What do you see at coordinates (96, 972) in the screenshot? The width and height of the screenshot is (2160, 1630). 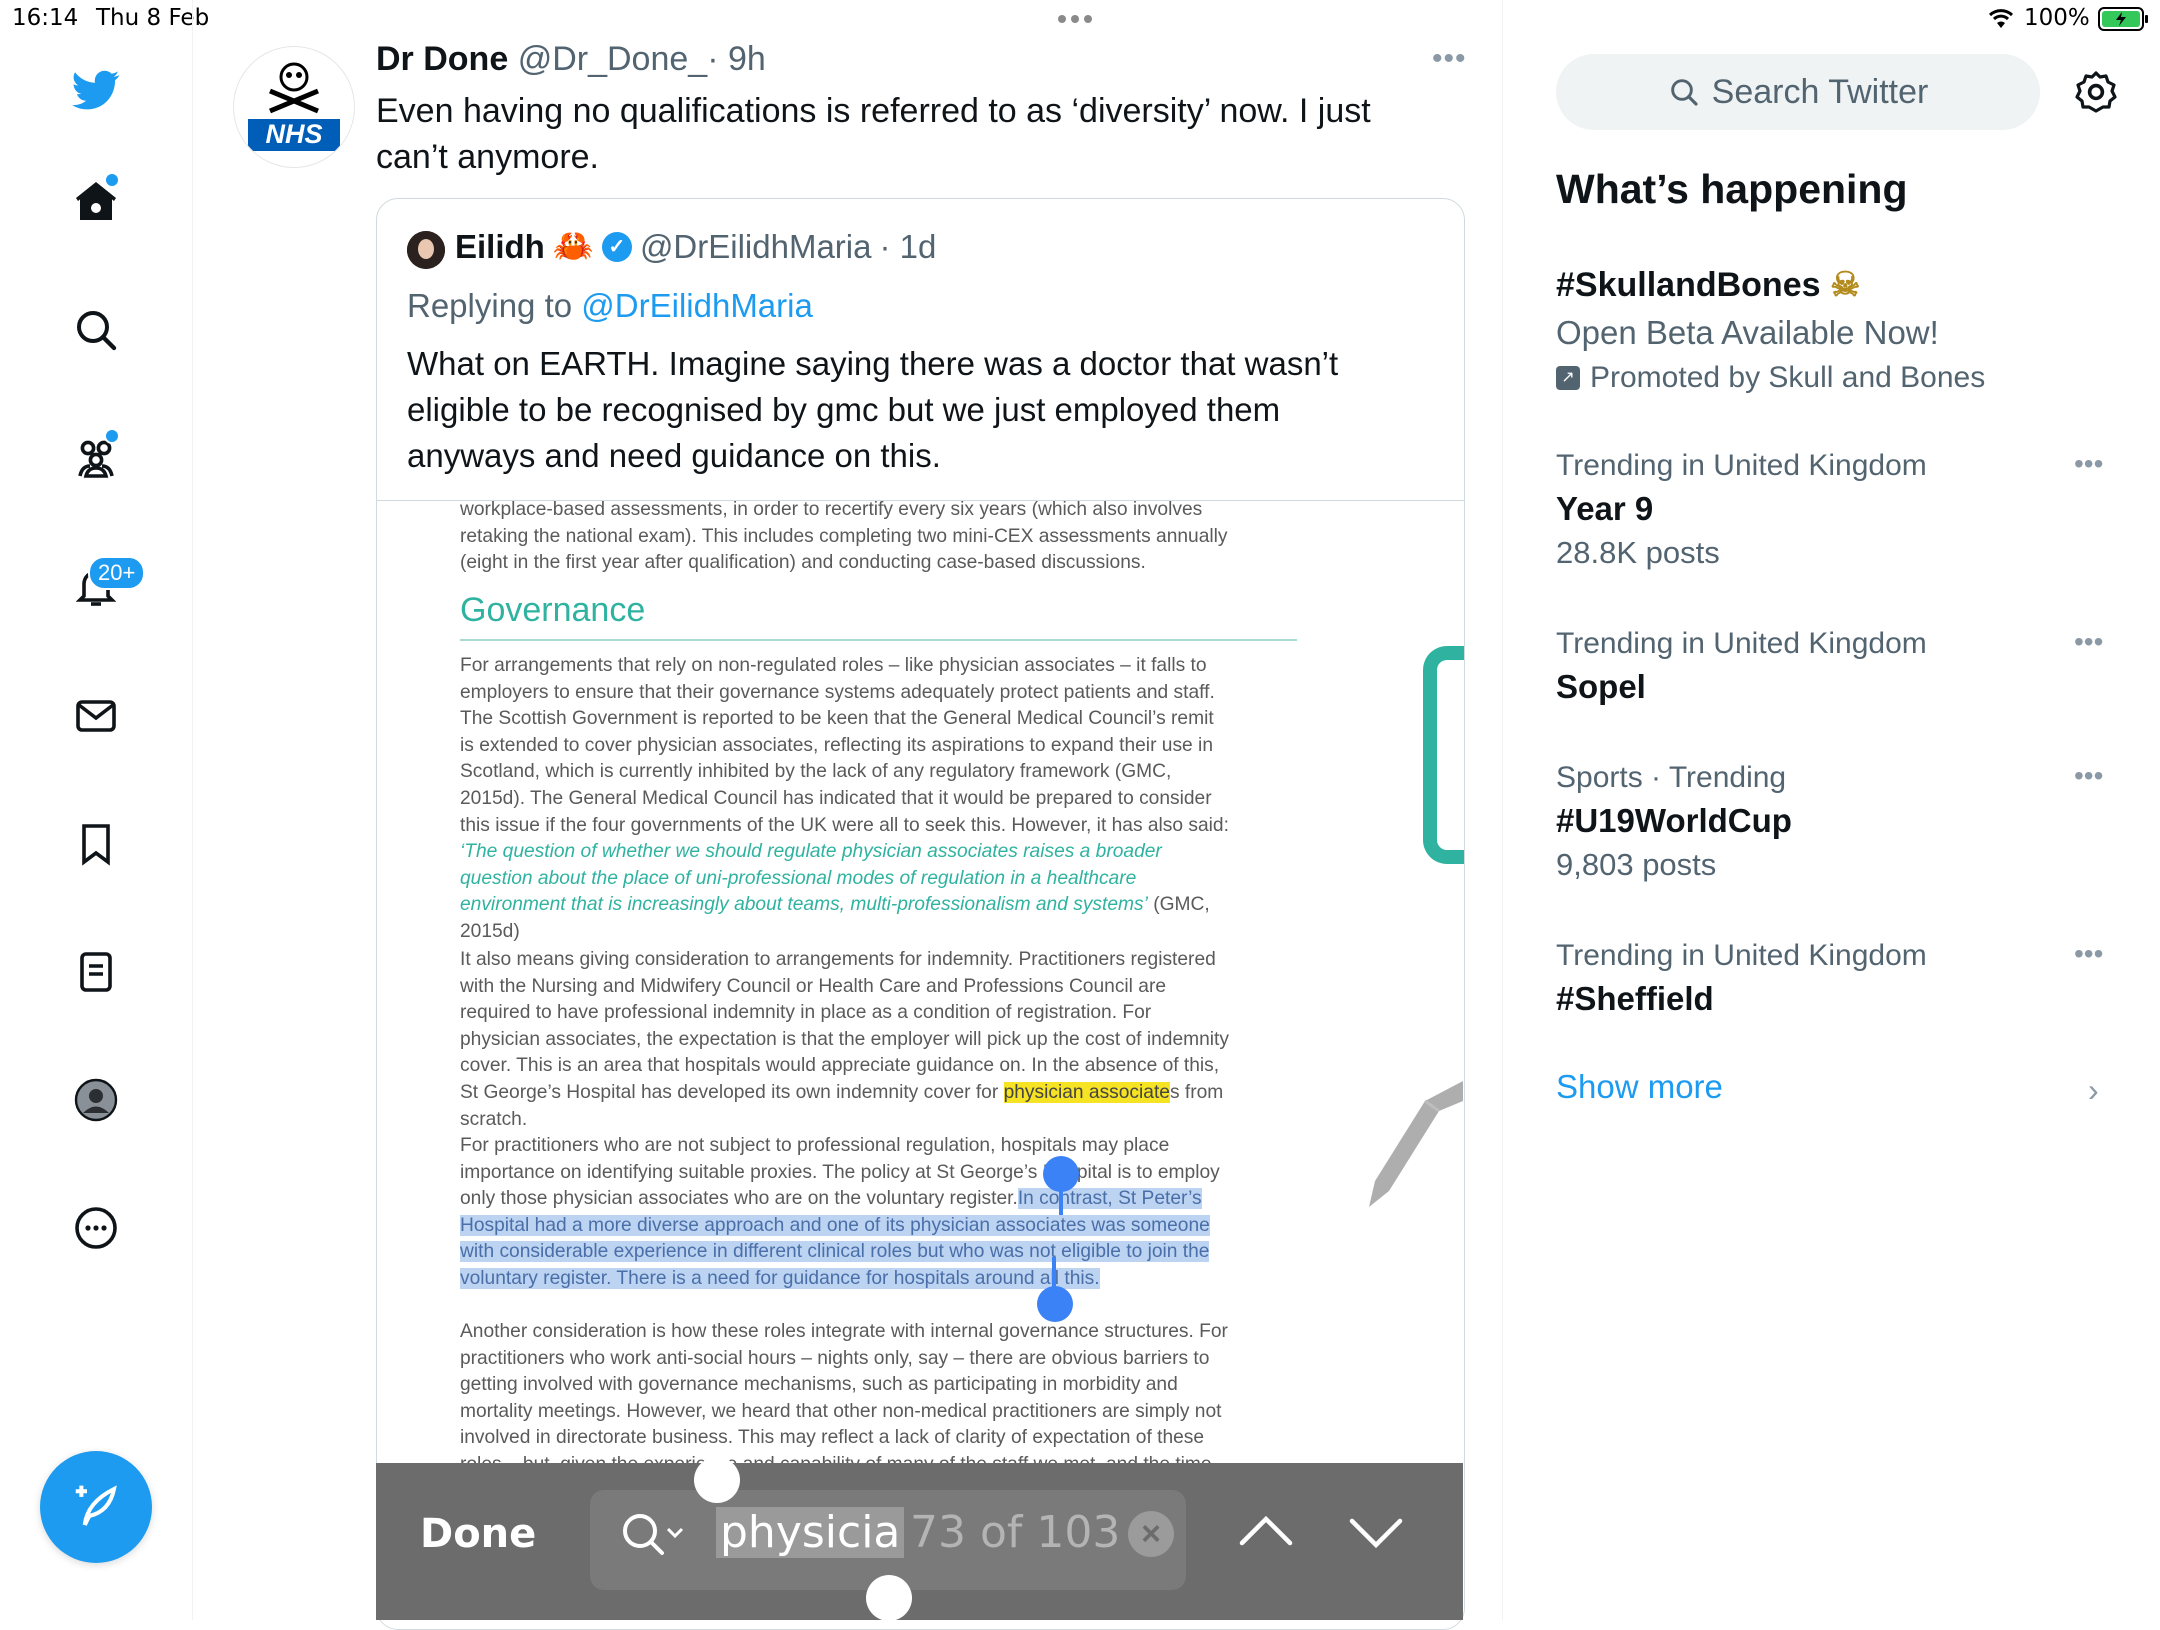 I see `lists-icon` at bounding box center [96, 972].